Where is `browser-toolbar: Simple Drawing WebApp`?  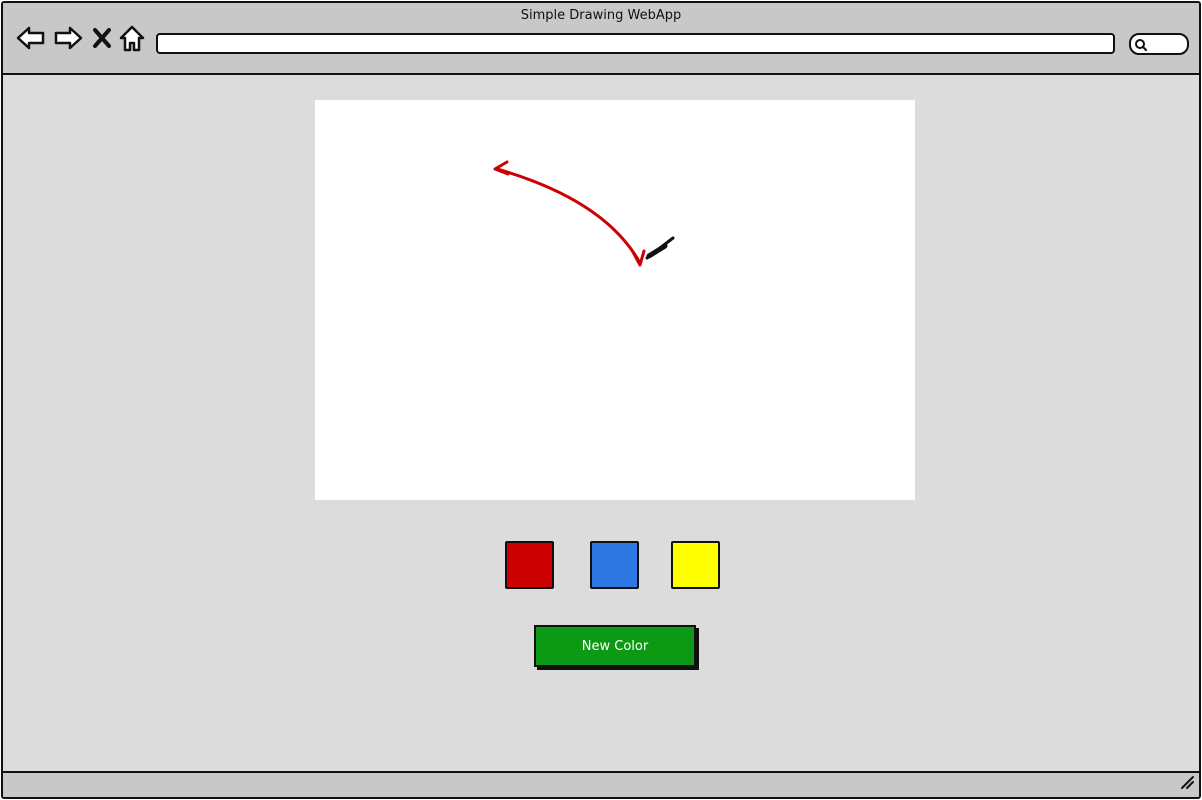 browser-toolbar: Simple Drawing WebApp is located at coordinates (601, 39).